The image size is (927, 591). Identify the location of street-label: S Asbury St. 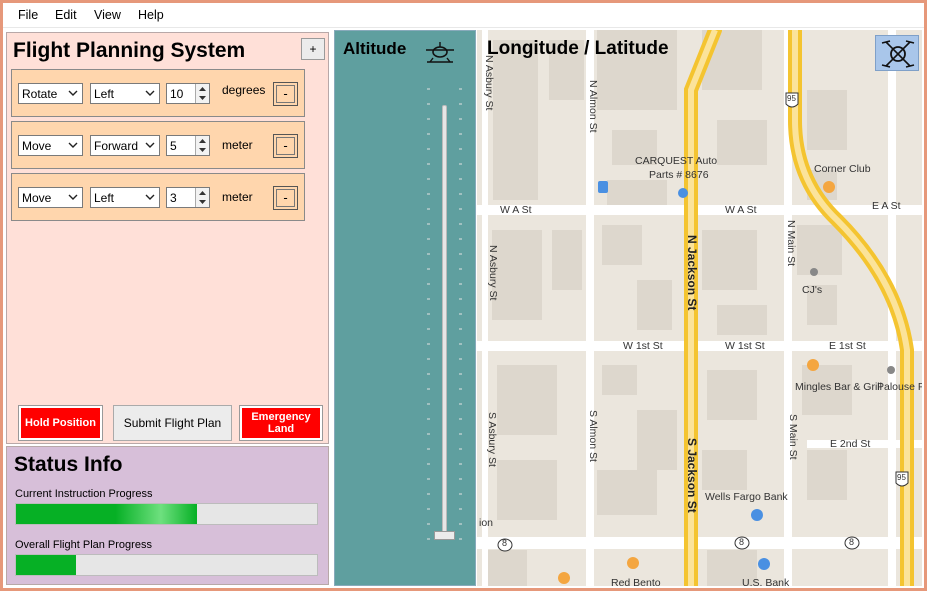
(492, 439).